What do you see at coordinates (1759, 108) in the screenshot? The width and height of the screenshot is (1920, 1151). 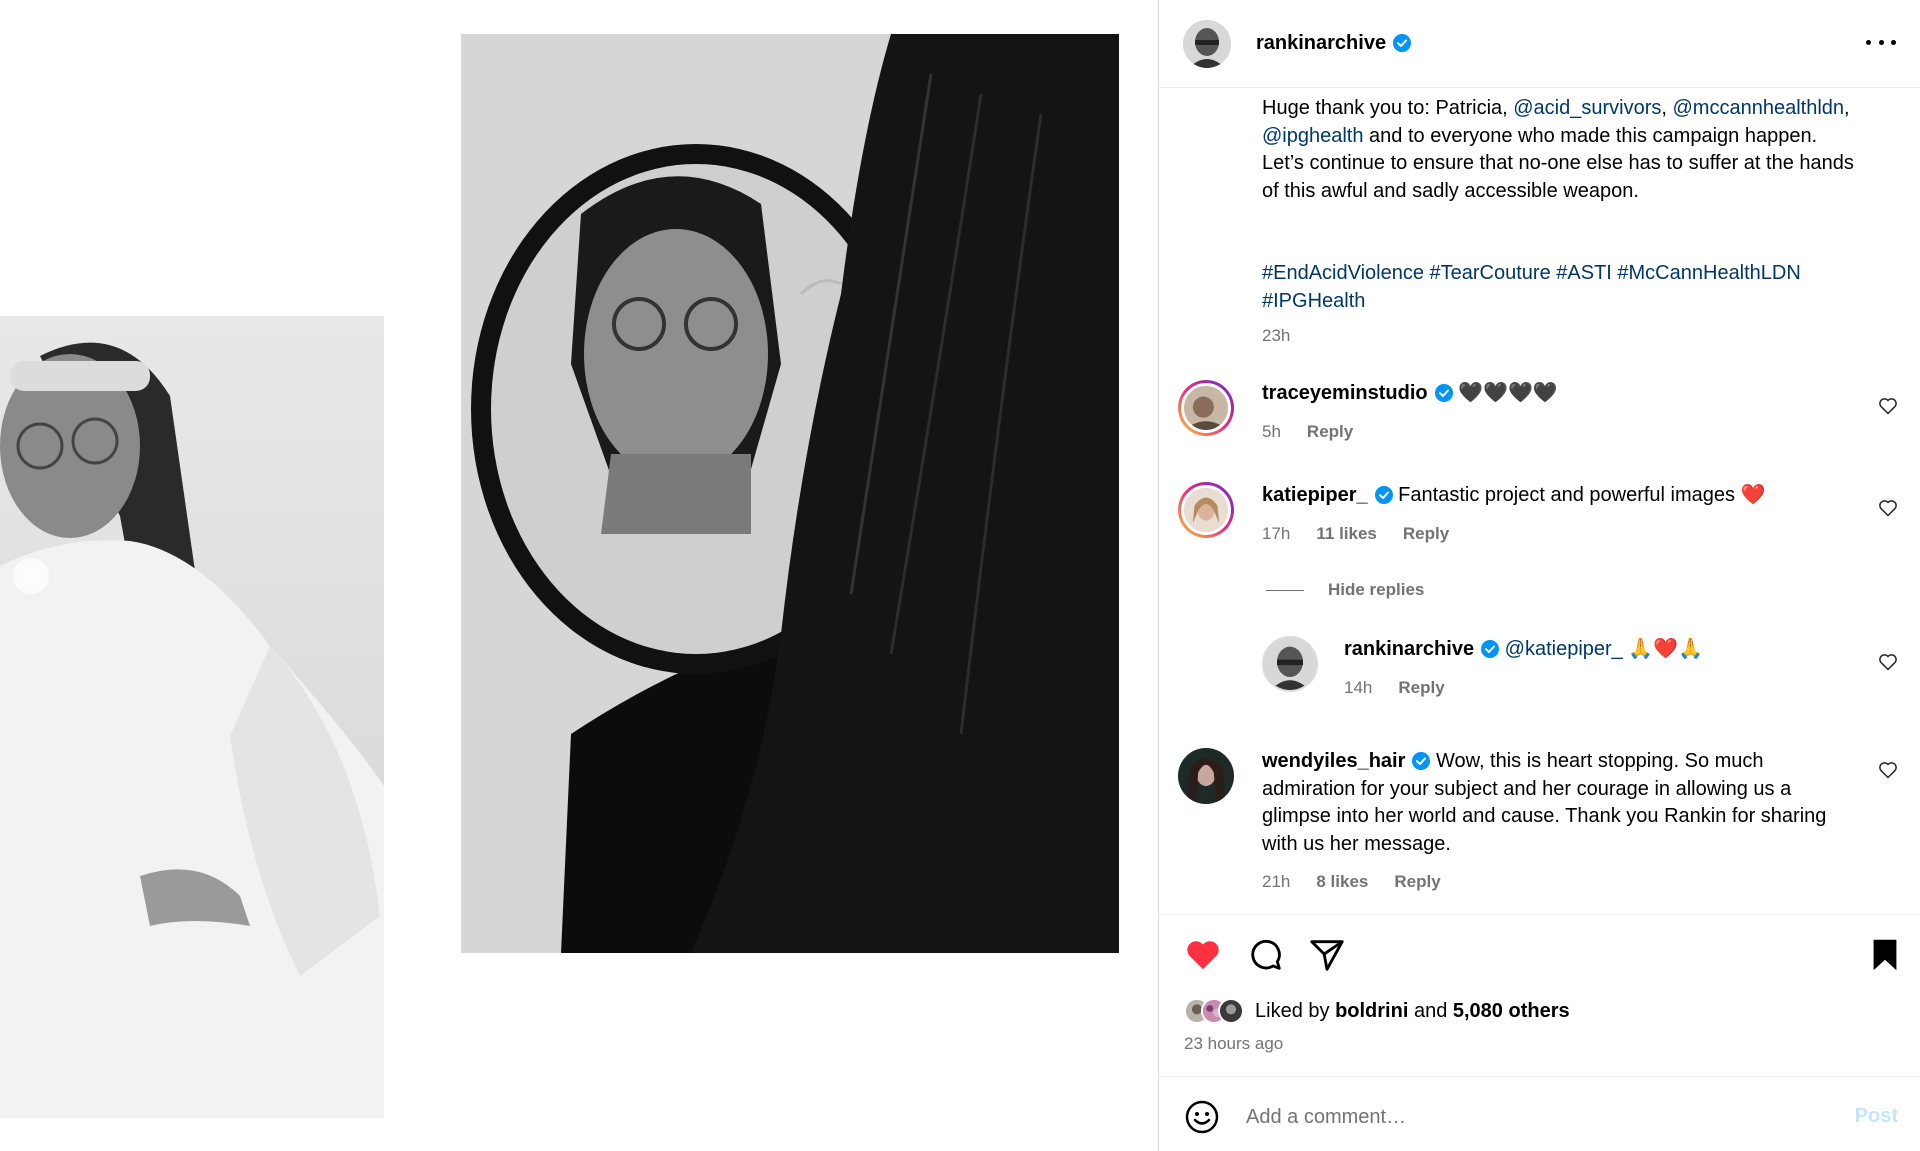 I see `caption-mention-link: @mccannhealthldn` at bounding box center [1759, 108].